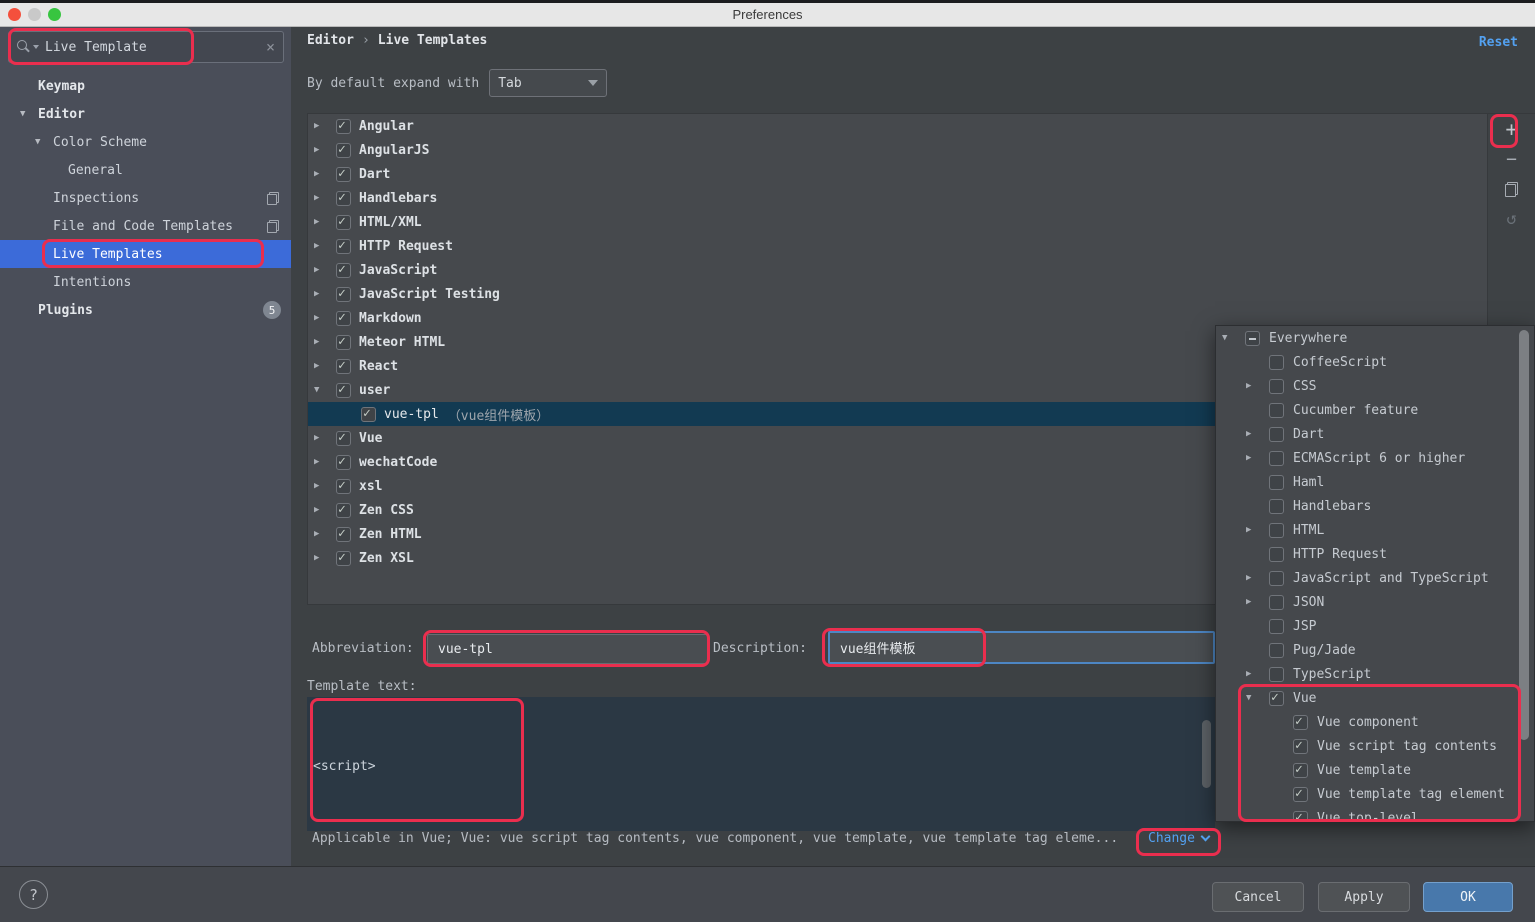 This screenshot has height=922, width=1535. I want to click on popup-scrollbar, so click(1524, 535).